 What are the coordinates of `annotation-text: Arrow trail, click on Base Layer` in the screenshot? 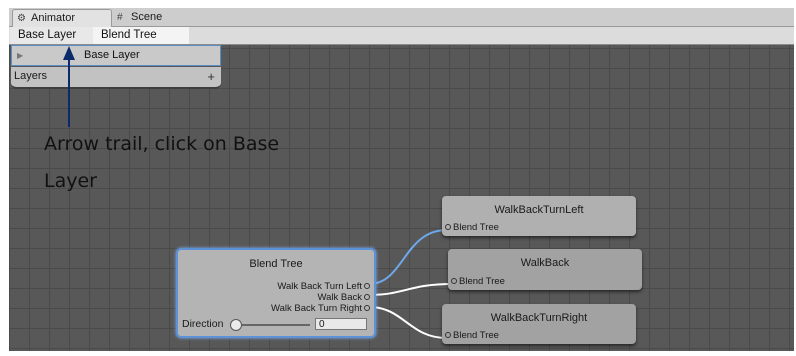 It's located at (194, 163).